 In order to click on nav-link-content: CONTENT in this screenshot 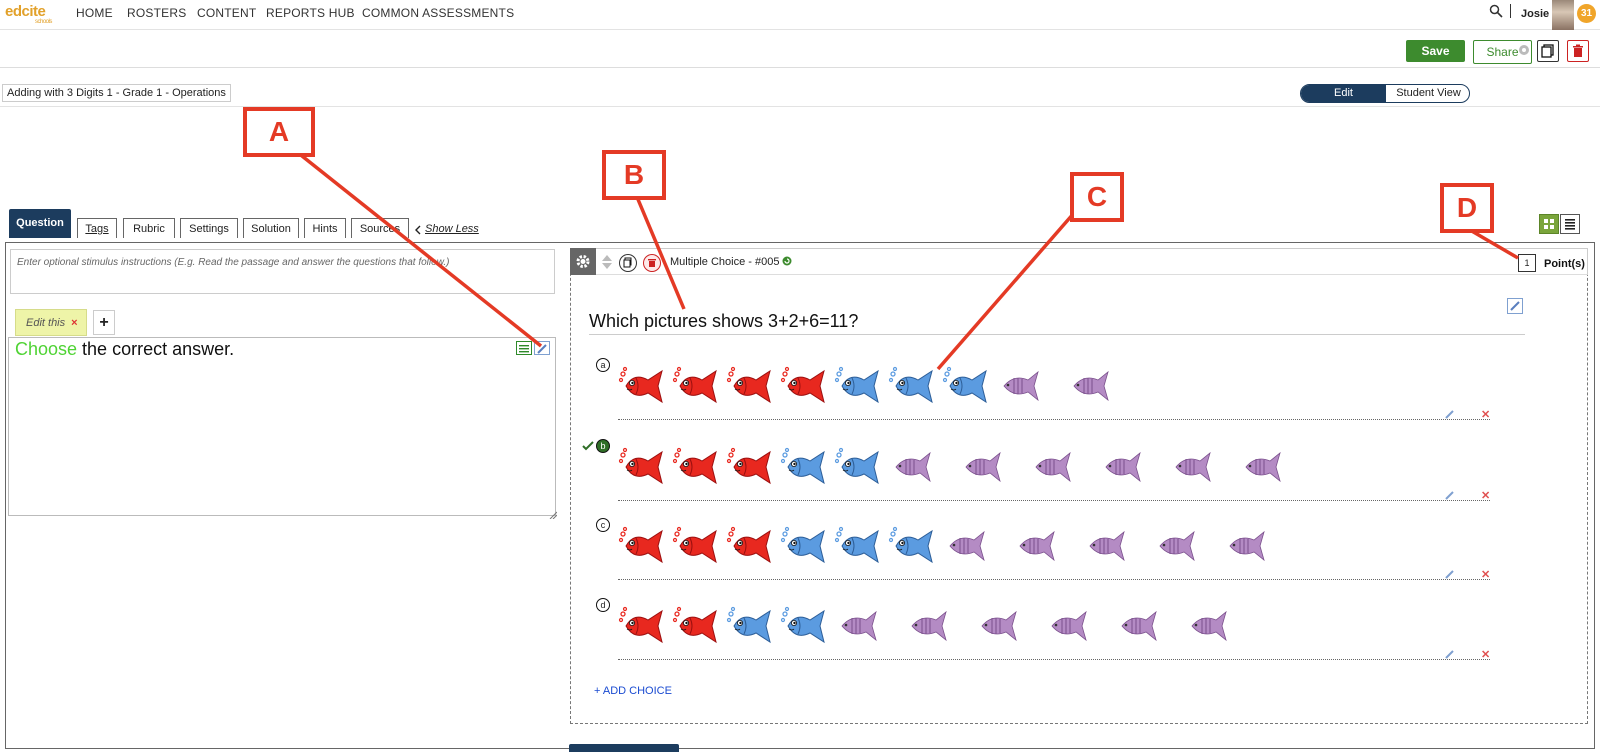, I will do `click(226, 13)`.